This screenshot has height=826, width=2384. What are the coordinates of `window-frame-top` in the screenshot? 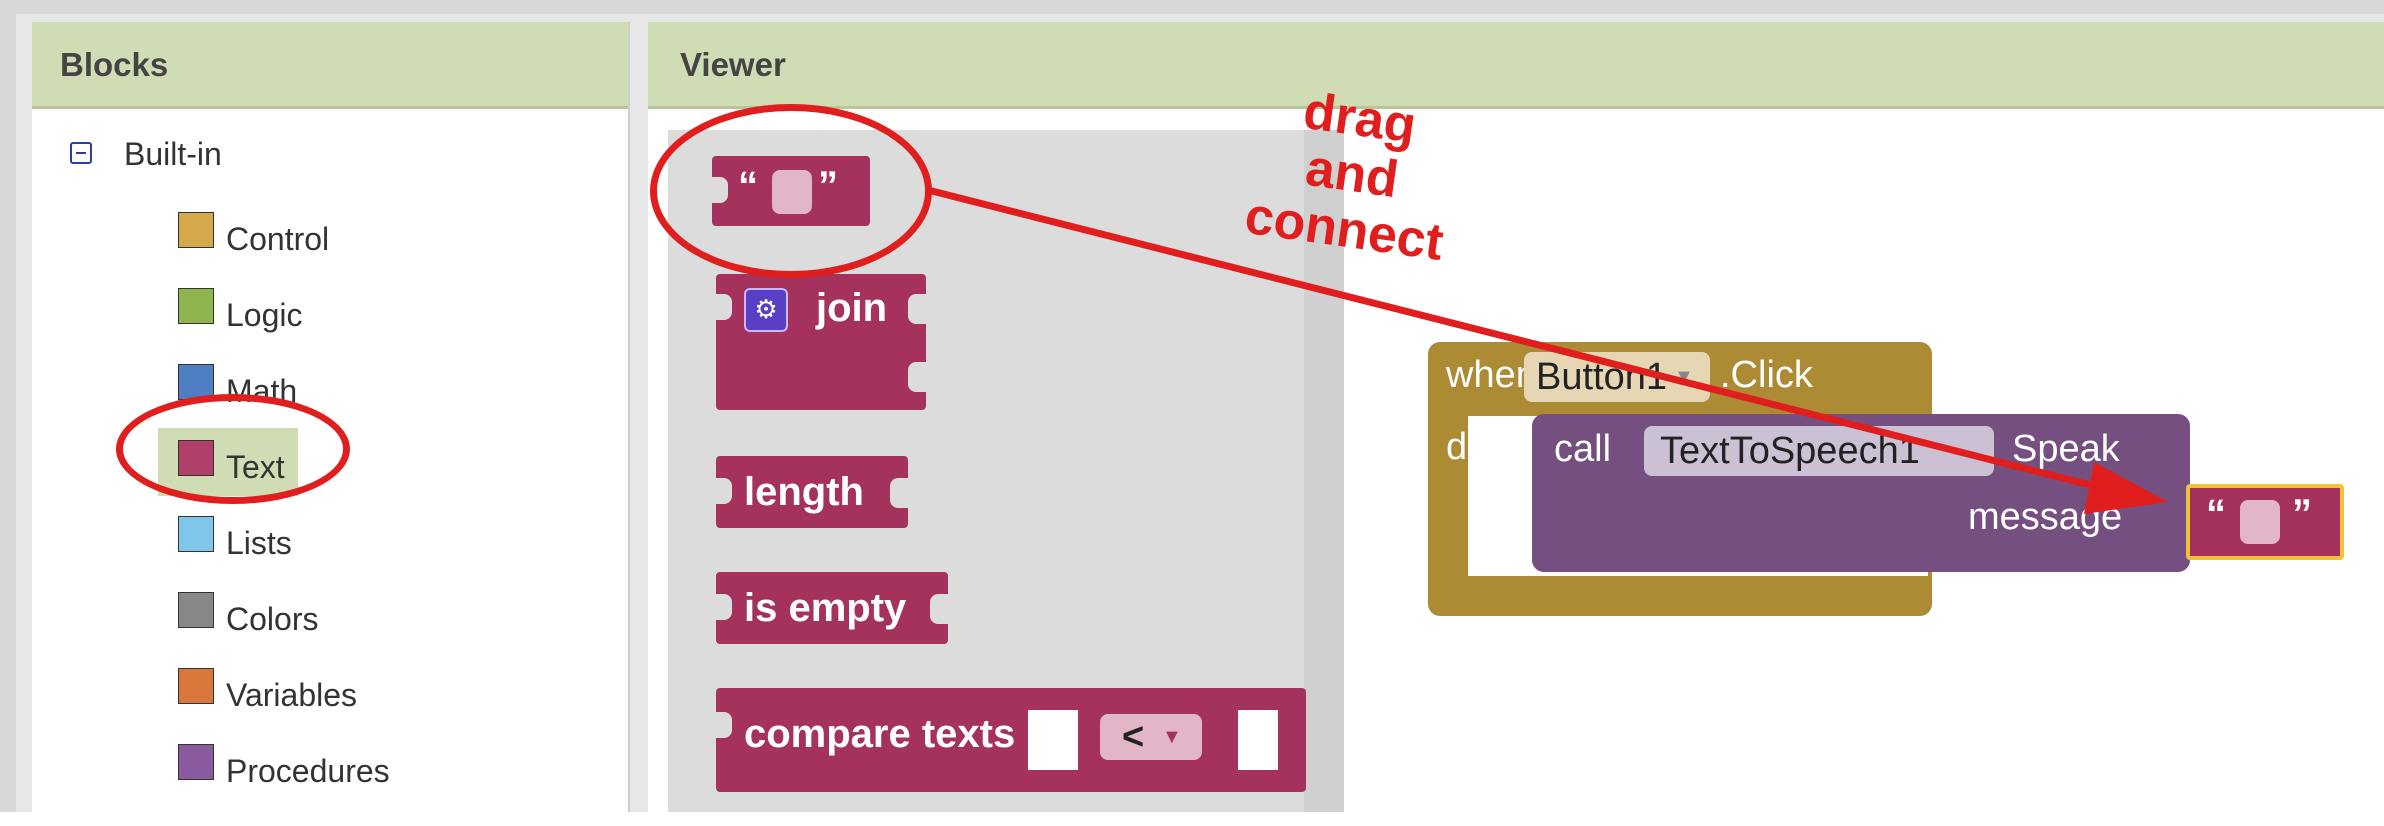 It's located at (1192, 7).